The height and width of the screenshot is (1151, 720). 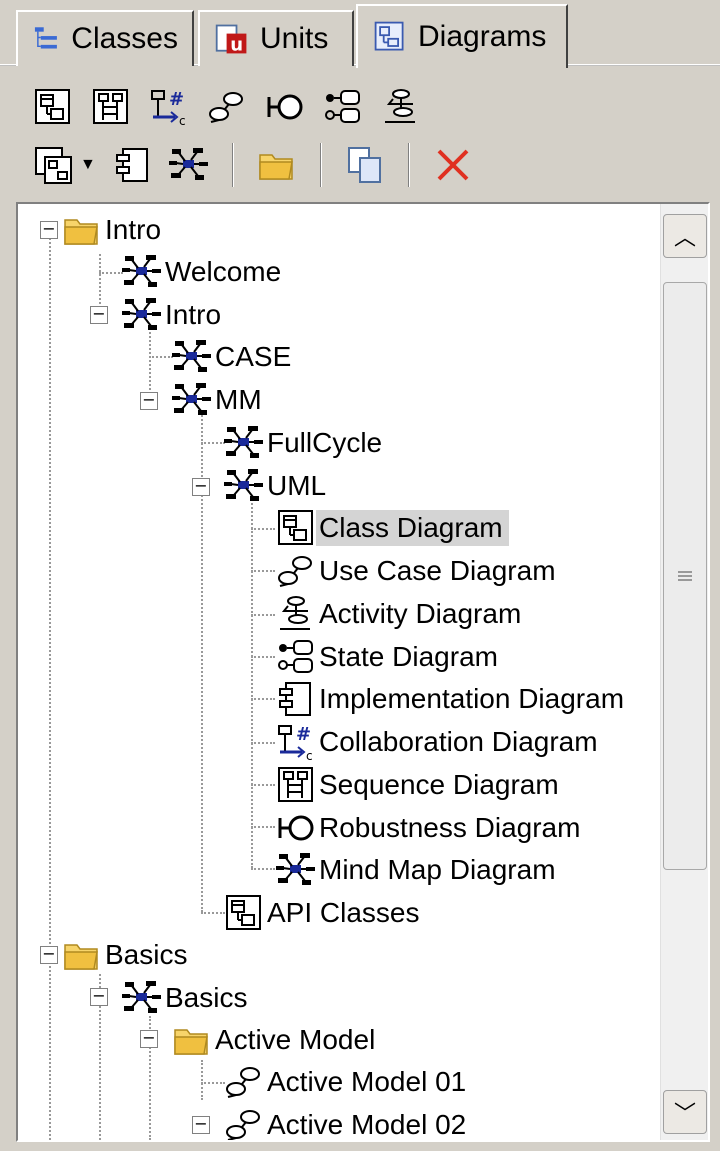 I want to click on new-folder-button, so click(x=277, y=165).